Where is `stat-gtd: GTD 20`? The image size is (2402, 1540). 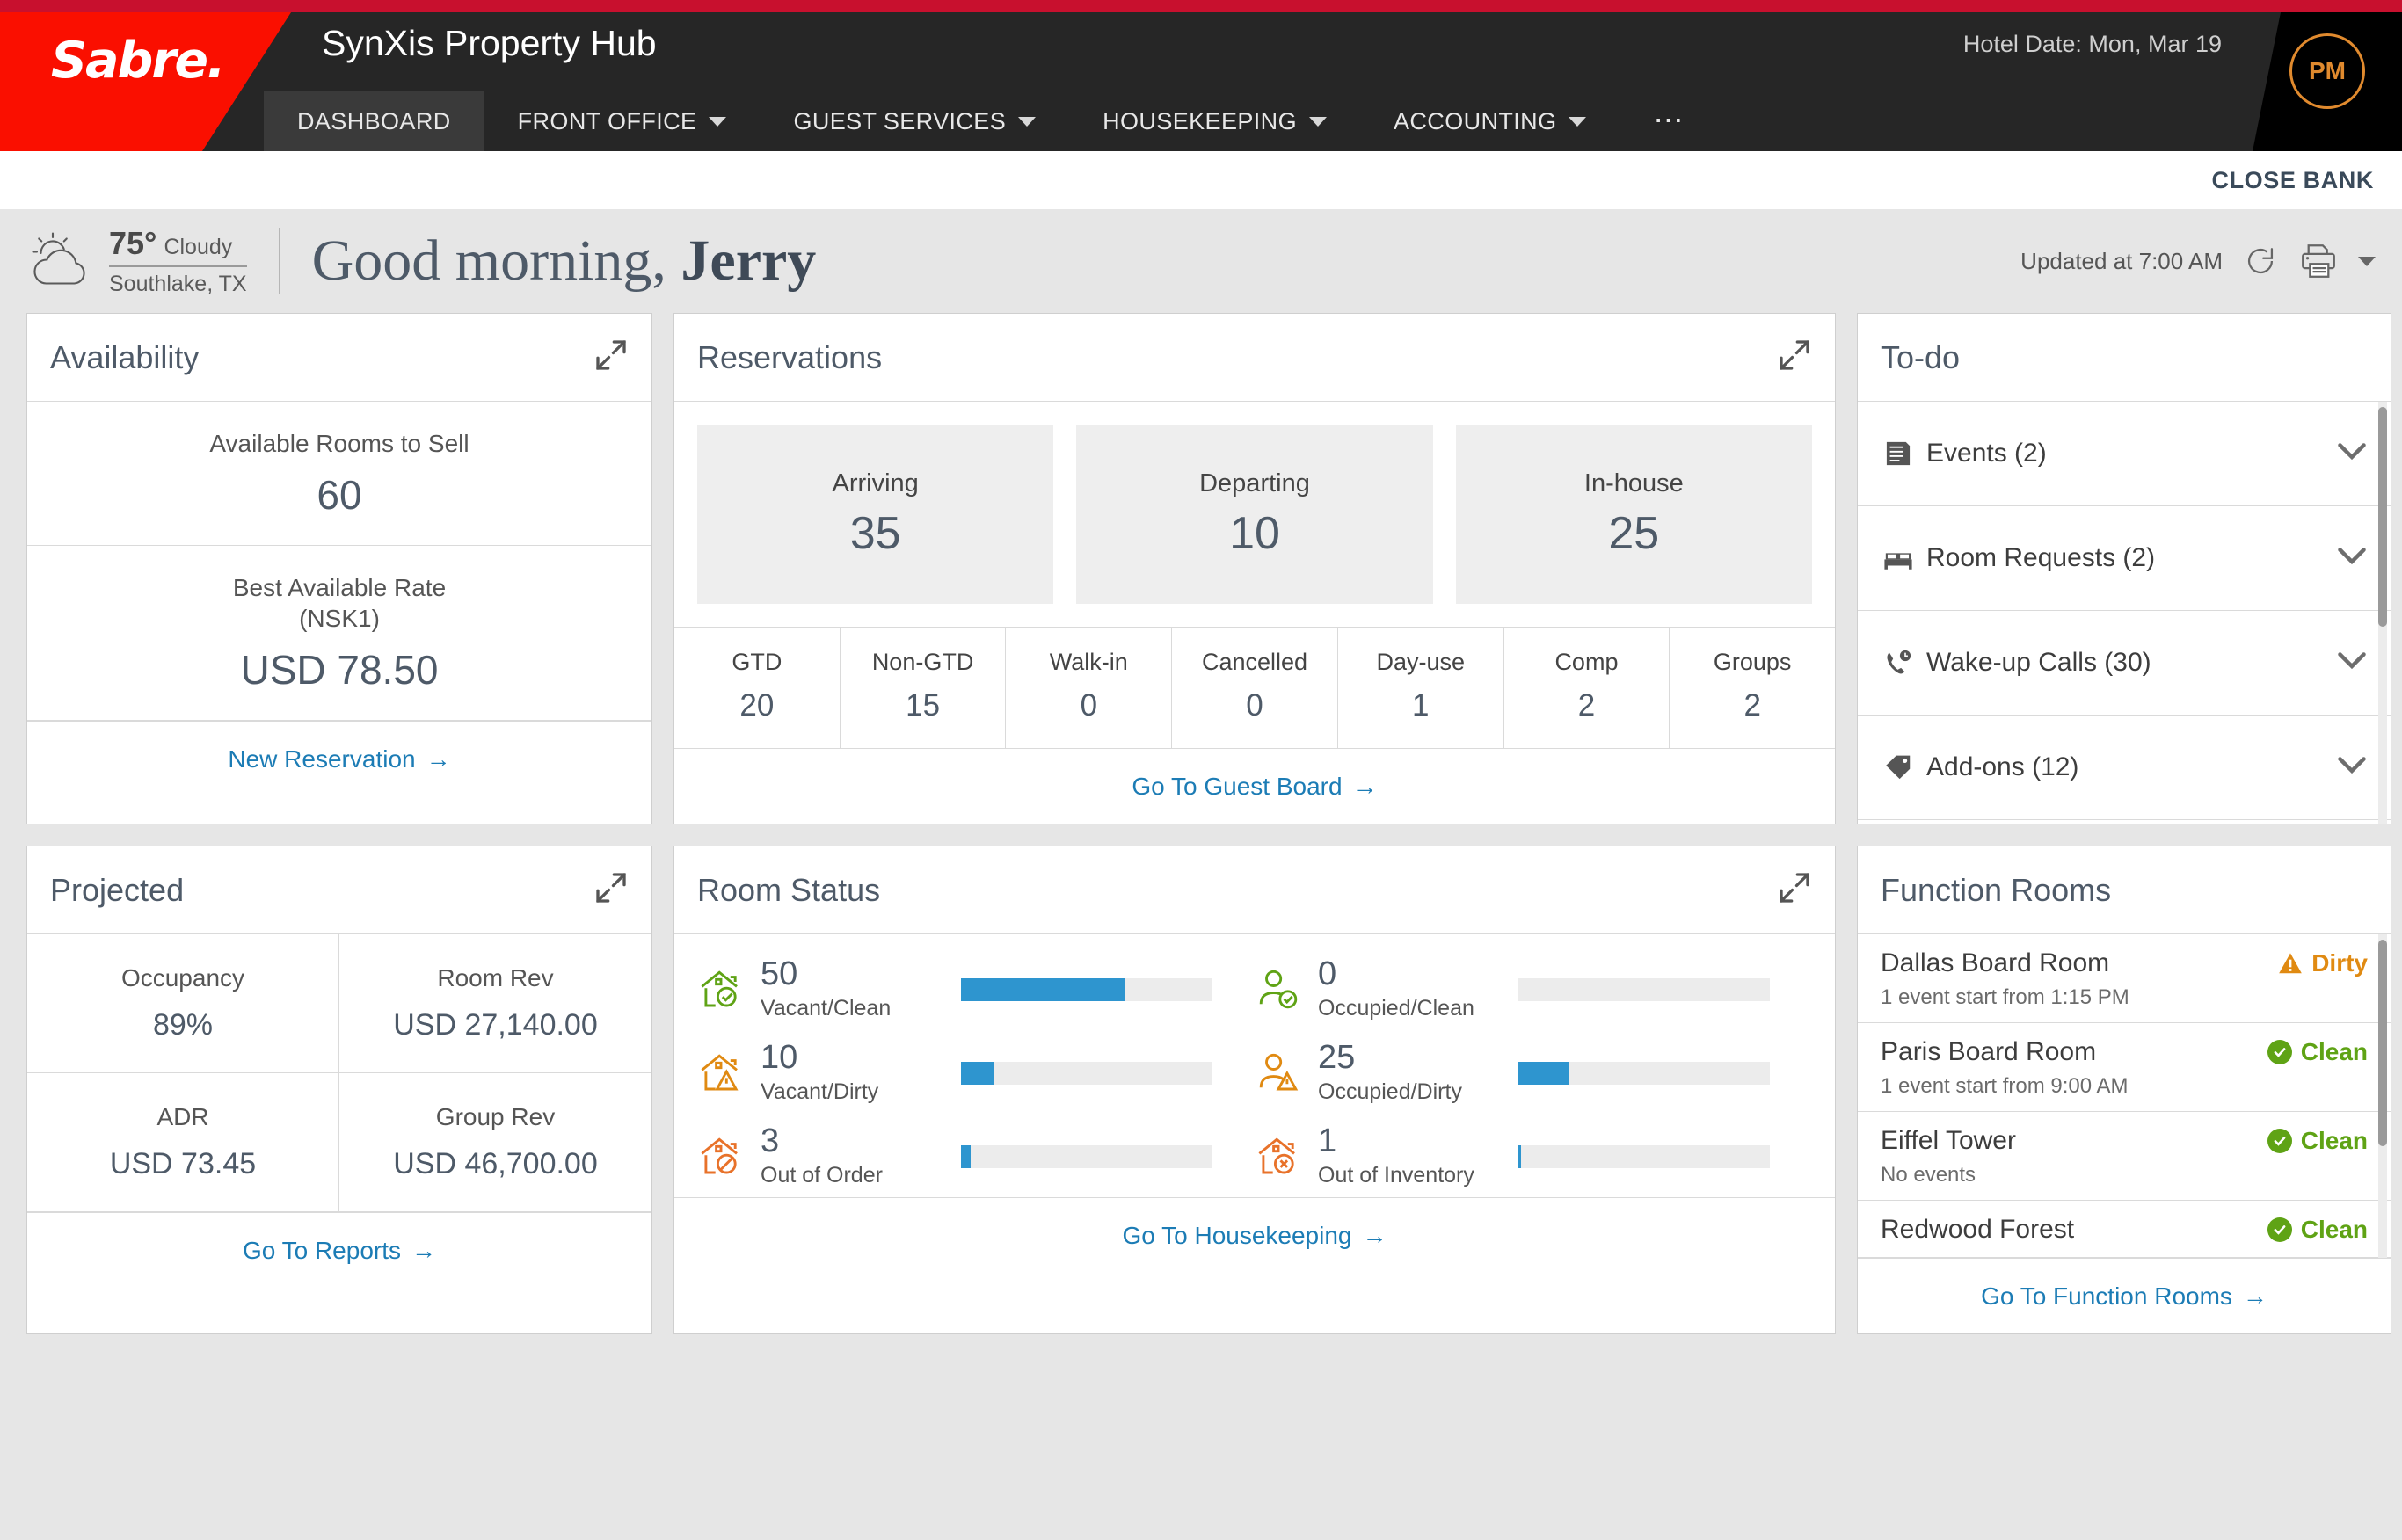
stat-gtd: GTD 20 is located at coordinates (757, 688).